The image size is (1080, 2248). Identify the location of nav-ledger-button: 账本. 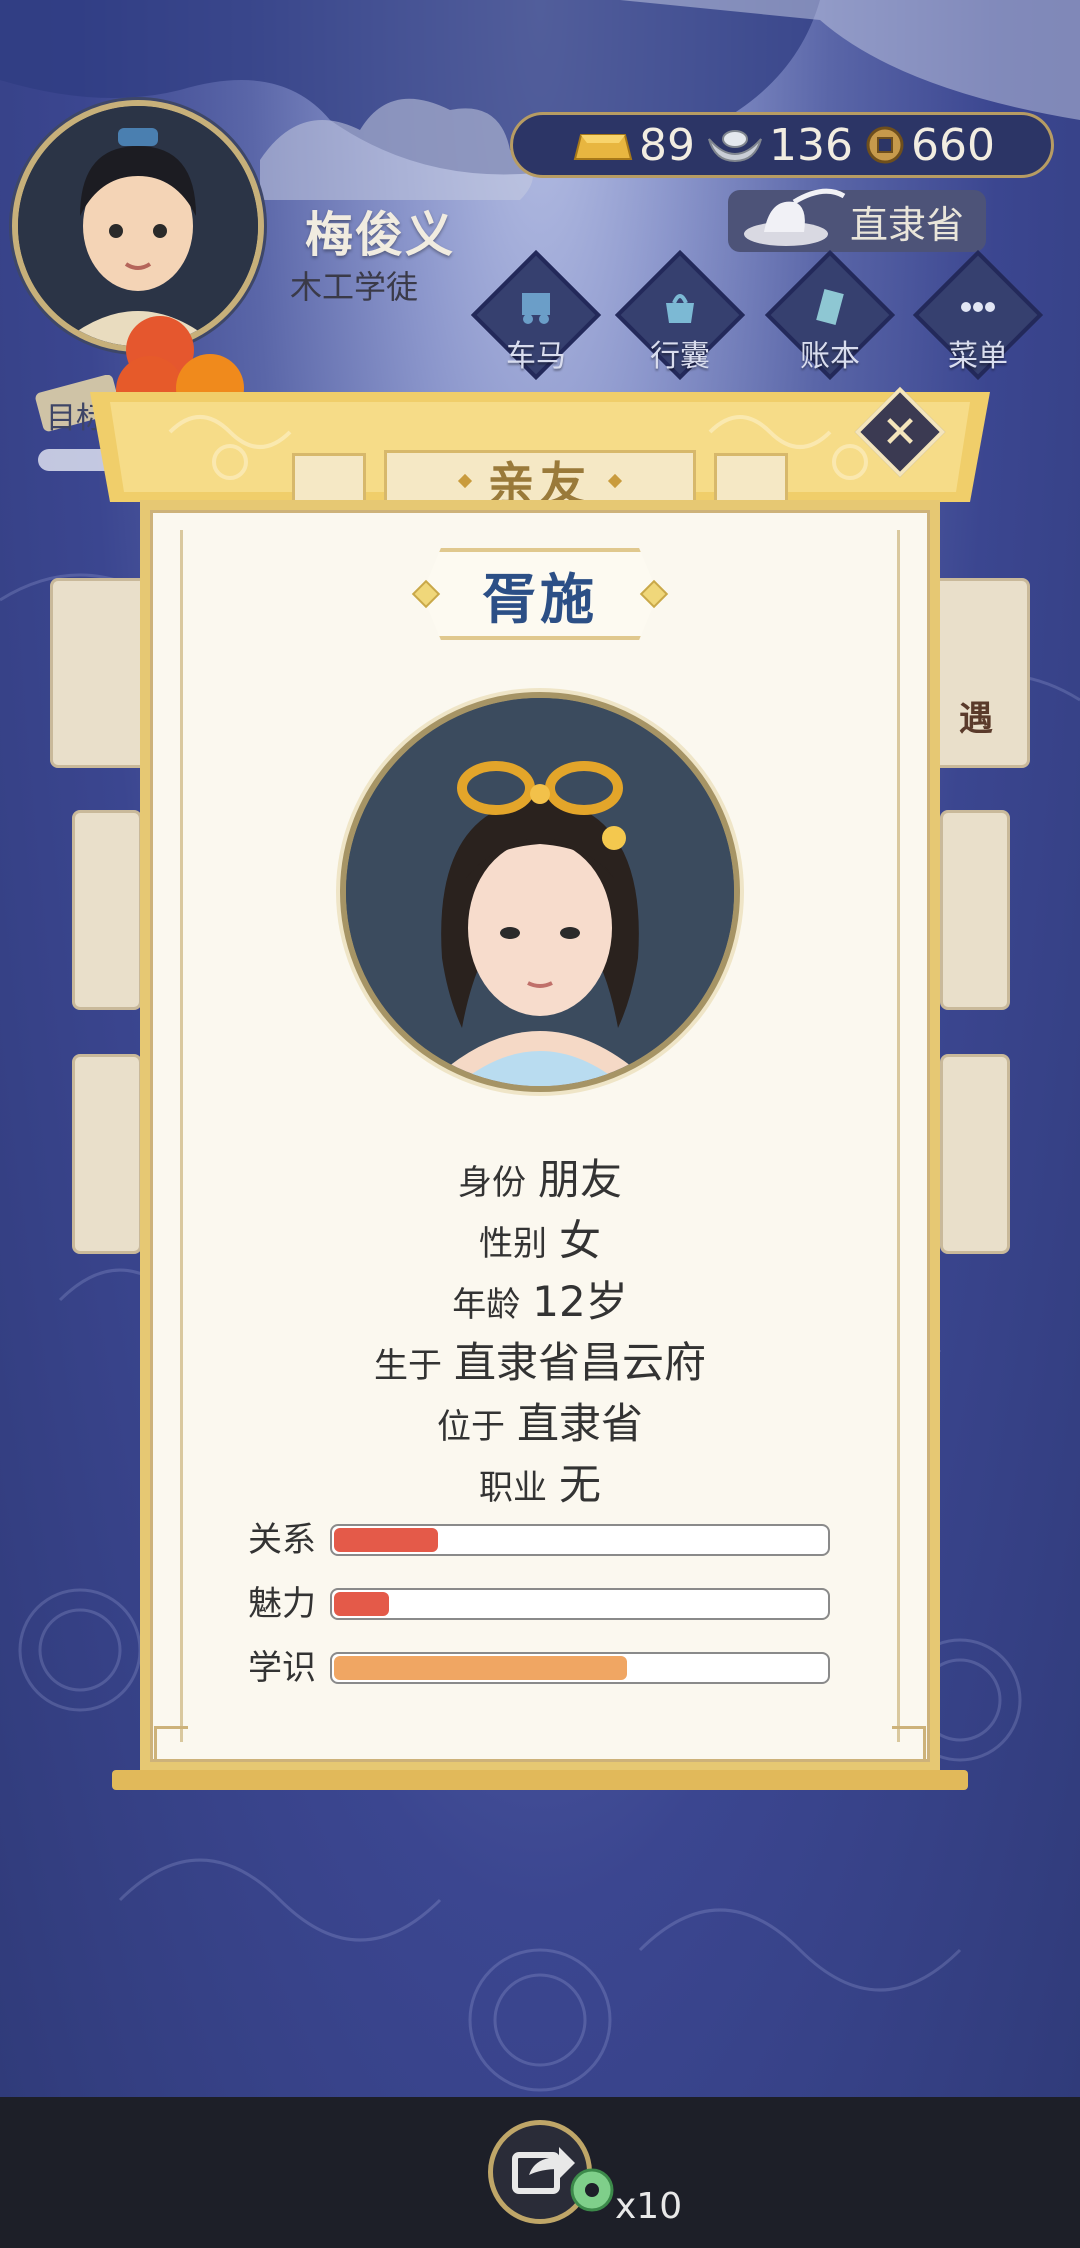
(830, 315).